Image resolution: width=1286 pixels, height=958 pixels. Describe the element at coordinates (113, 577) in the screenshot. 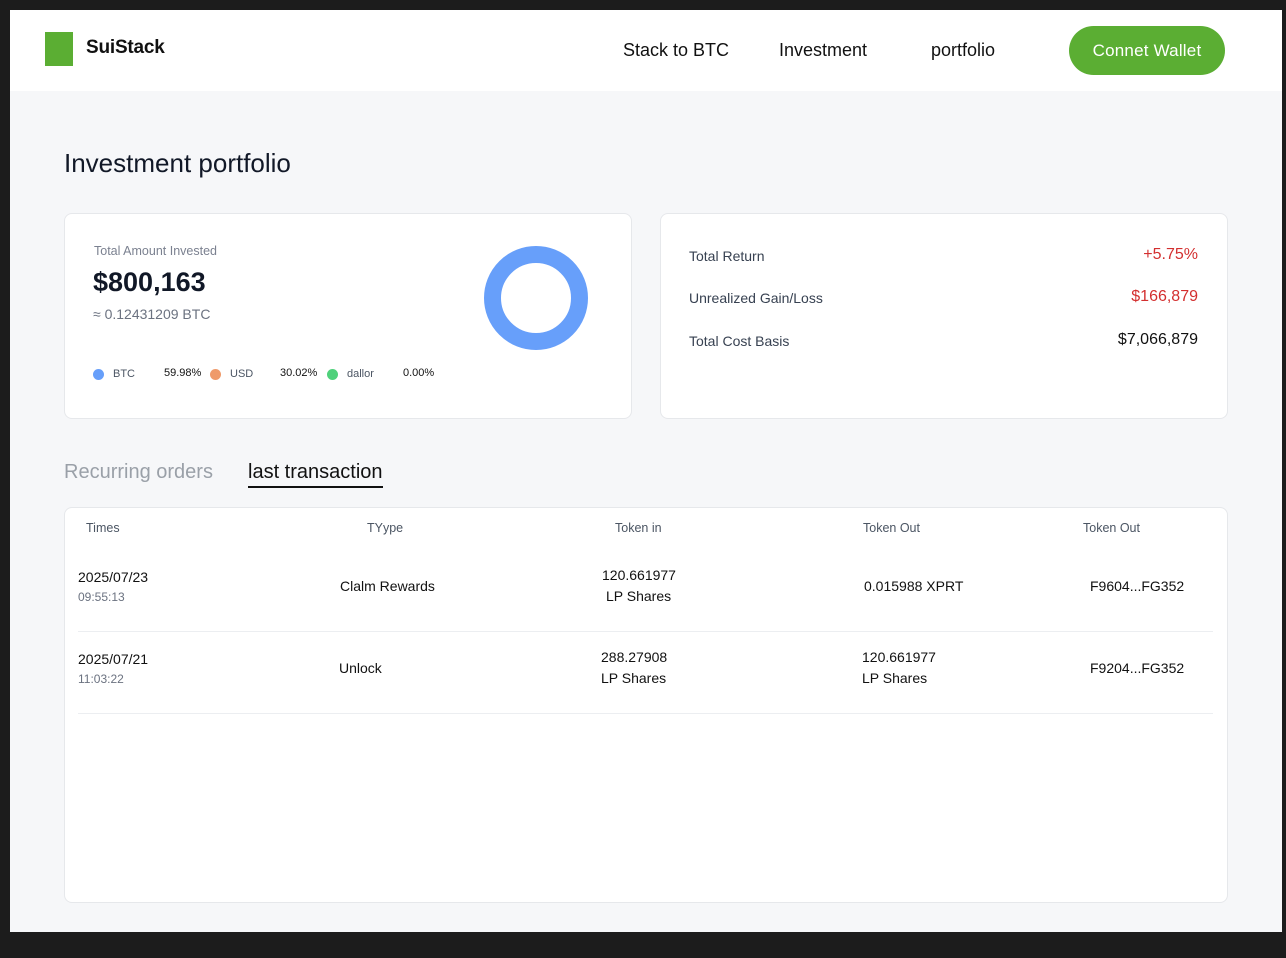

I see `row-date: 2025/07/23` at that location.